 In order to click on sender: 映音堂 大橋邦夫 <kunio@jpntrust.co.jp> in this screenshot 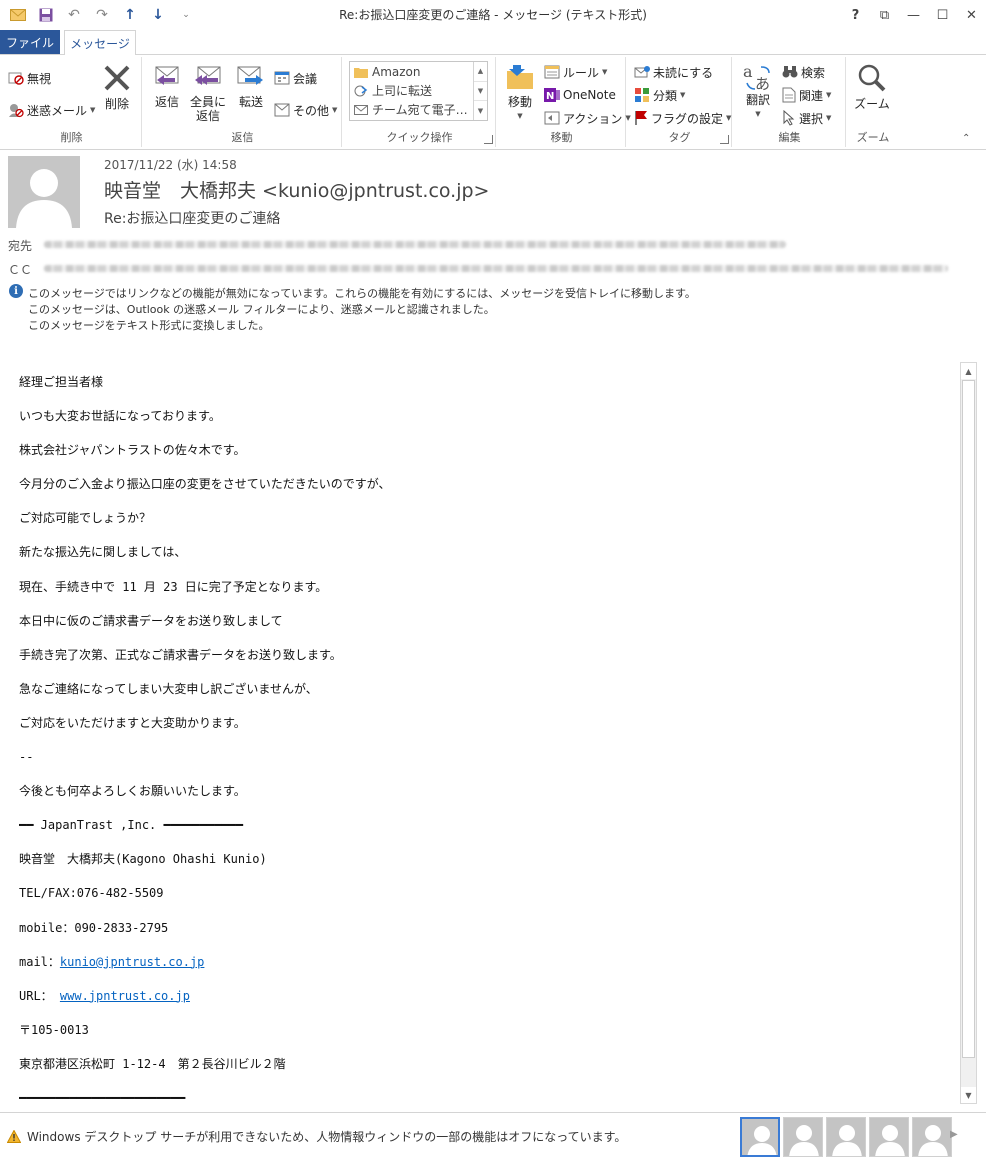, I will do `click(296, 189)`.